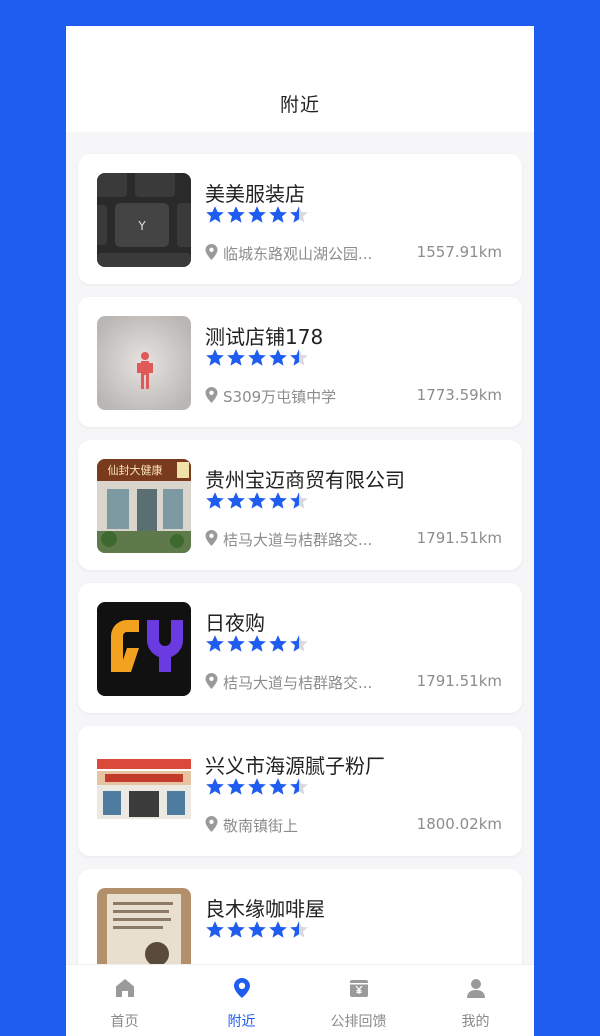 The image size is (600, 1036). Describe the element at coordinates (124, 1022) in the screenshot. I see `tab-label: 首页` at that location.